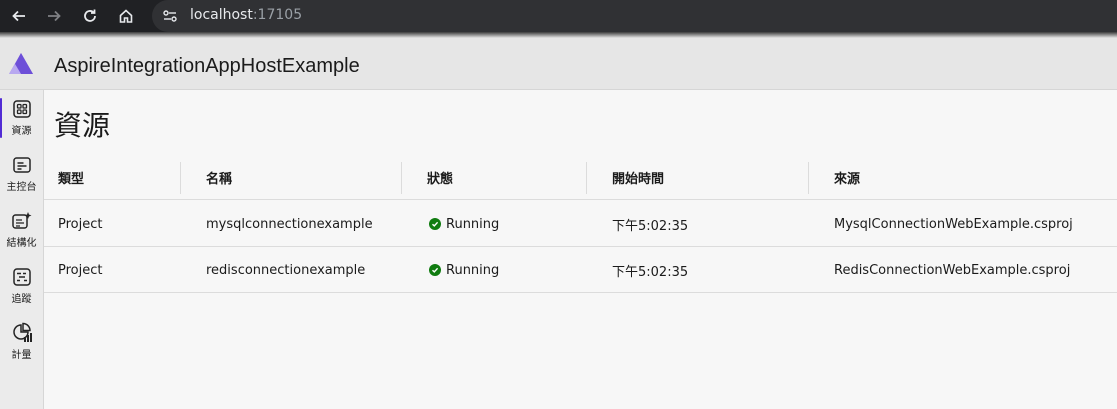 The image size is (1117, 409). I want to click on url-text: localhost:17105, so click(246, 15).